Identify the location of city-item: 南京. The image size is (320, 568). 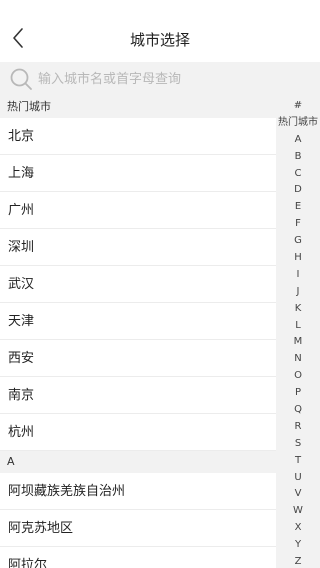
(138, 395).